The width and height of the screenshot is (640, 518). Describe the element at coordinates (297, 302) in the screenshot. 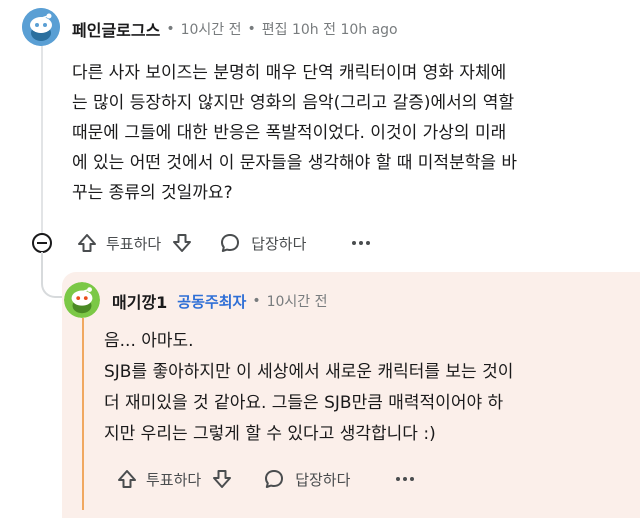

I see `reply-timestamp: 10시간 전` at that location.